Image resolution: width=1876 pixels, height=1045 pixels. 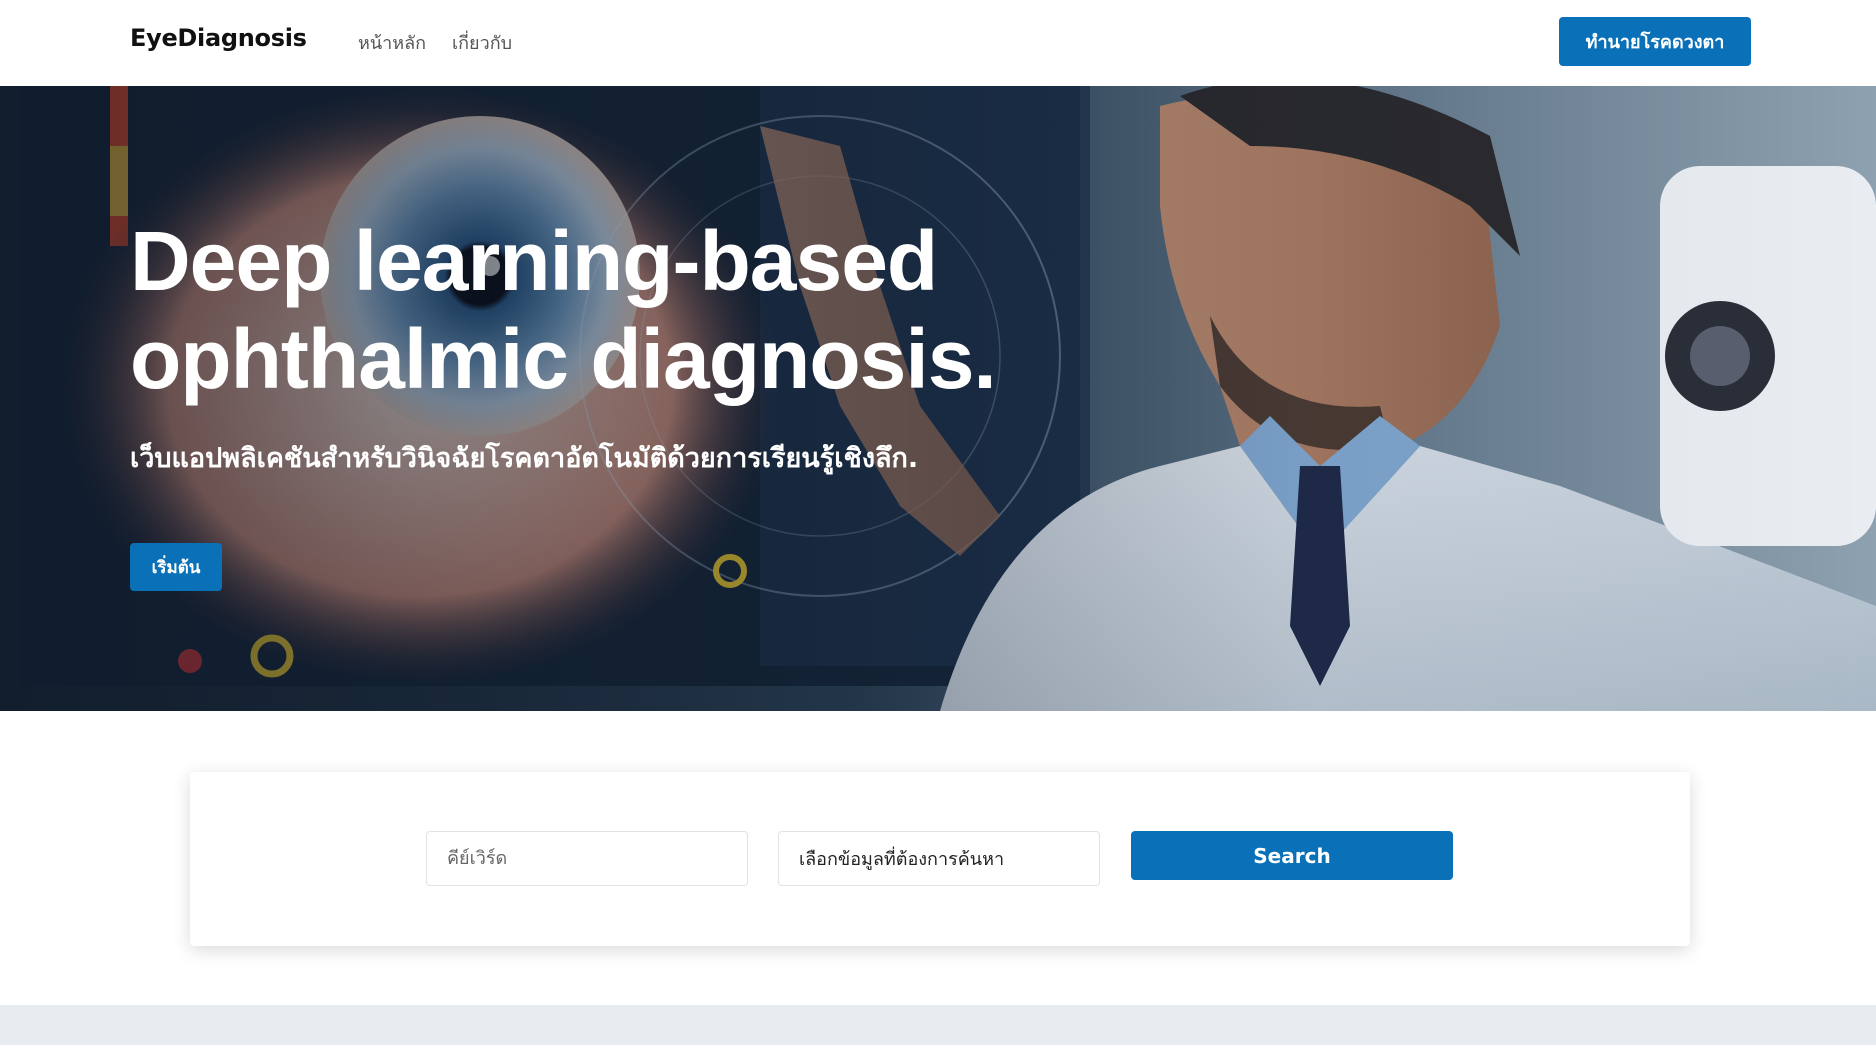 What do you see at coordinates (587, 858) in the screenshot?
I see `keyword-input` at bounding box center [587, 858].